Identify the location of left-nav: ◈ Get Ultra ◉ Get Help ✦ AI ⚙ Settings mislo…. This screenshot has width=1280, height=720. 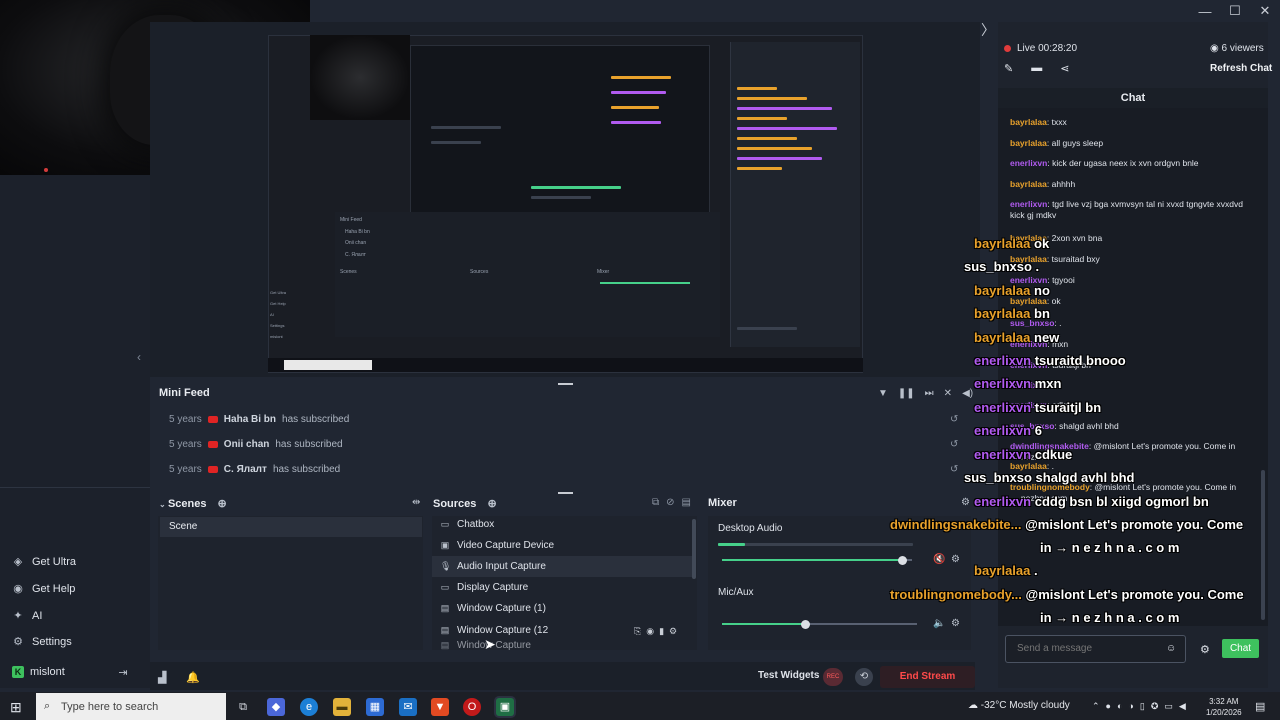
(75, 431).